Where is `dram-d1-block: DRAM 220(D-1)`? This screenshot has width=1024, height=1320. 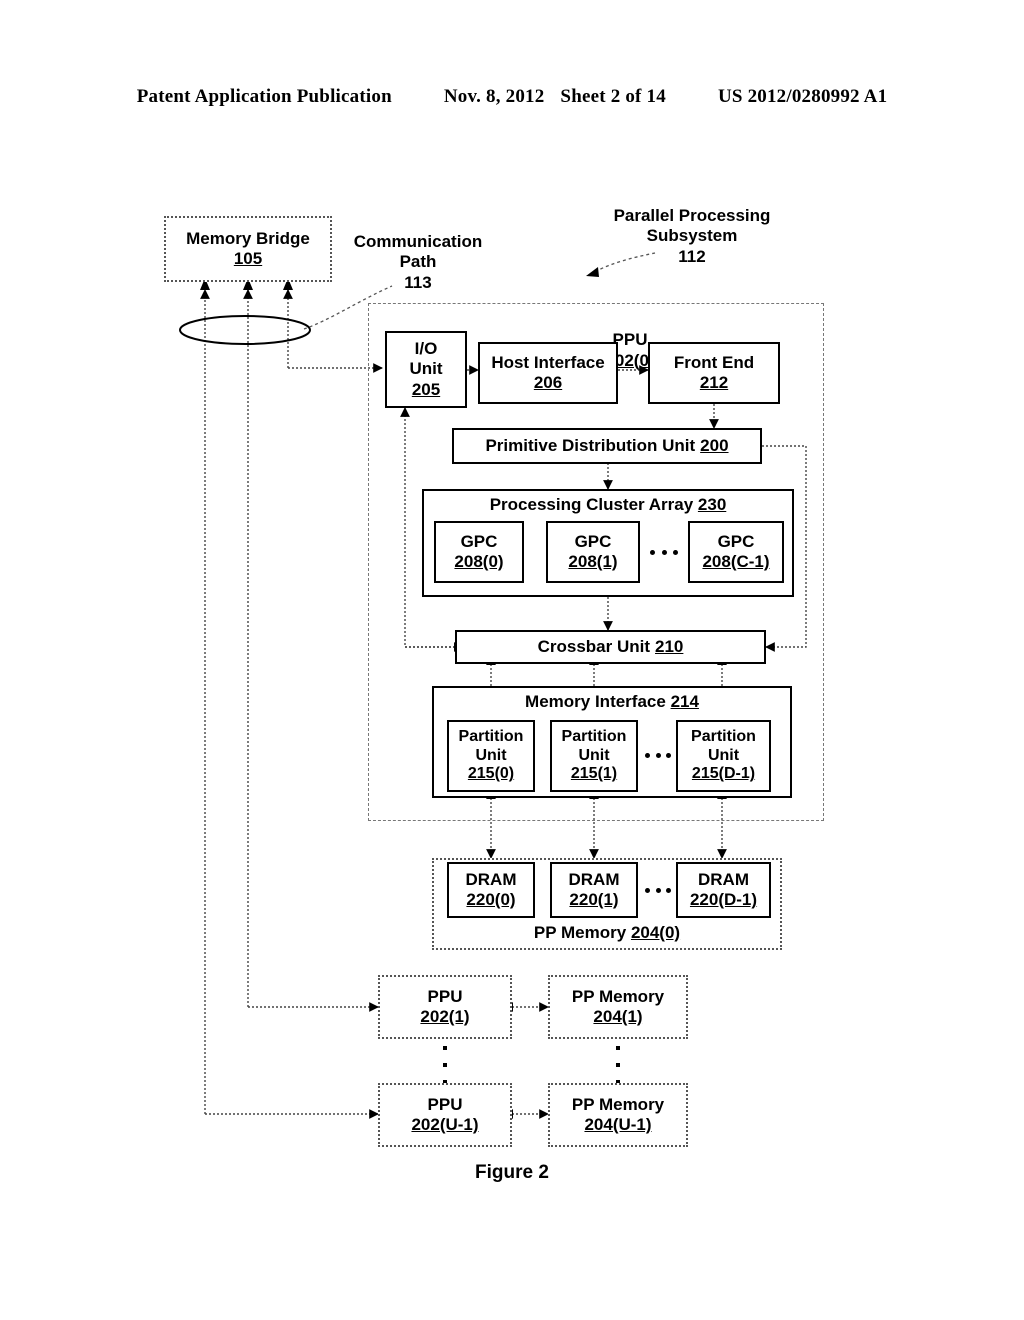
dram-d1-block: DRAM 220(D-1) is located at coordinates (723, 890).